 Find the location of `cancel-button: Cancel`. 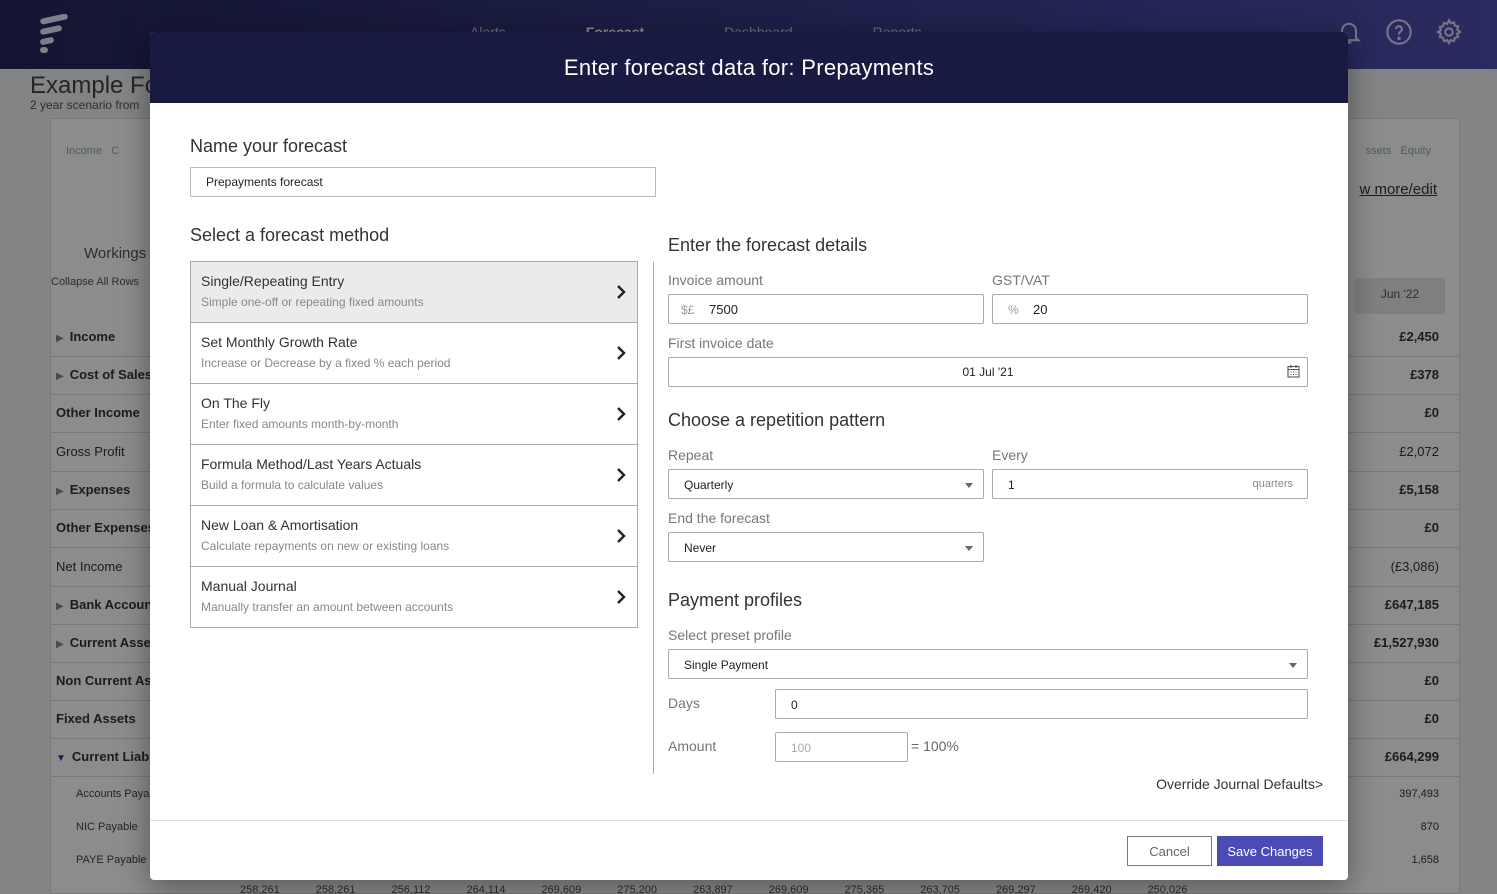

cancel-button: Cancel is located at coordinates (1169, 851).